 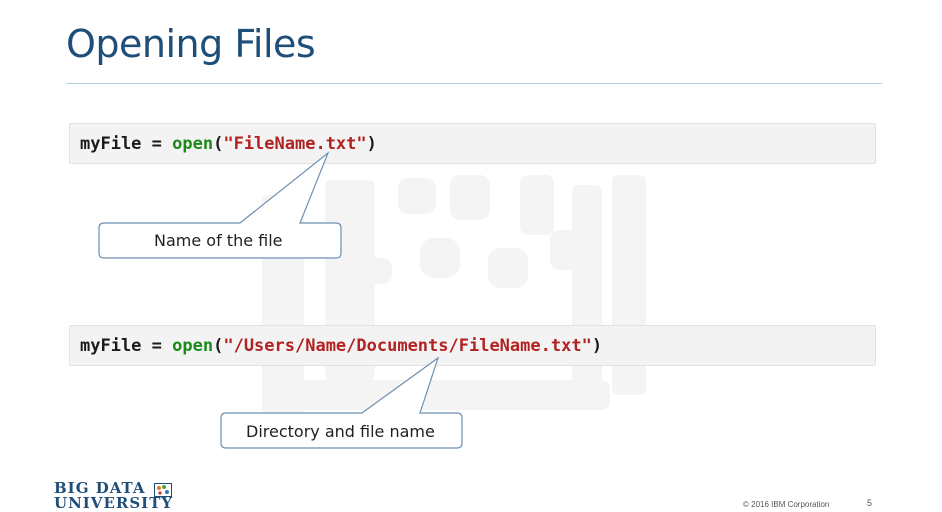 I want to click on logo-line-2: UNIVERSITY, so click(x=114, y=503).